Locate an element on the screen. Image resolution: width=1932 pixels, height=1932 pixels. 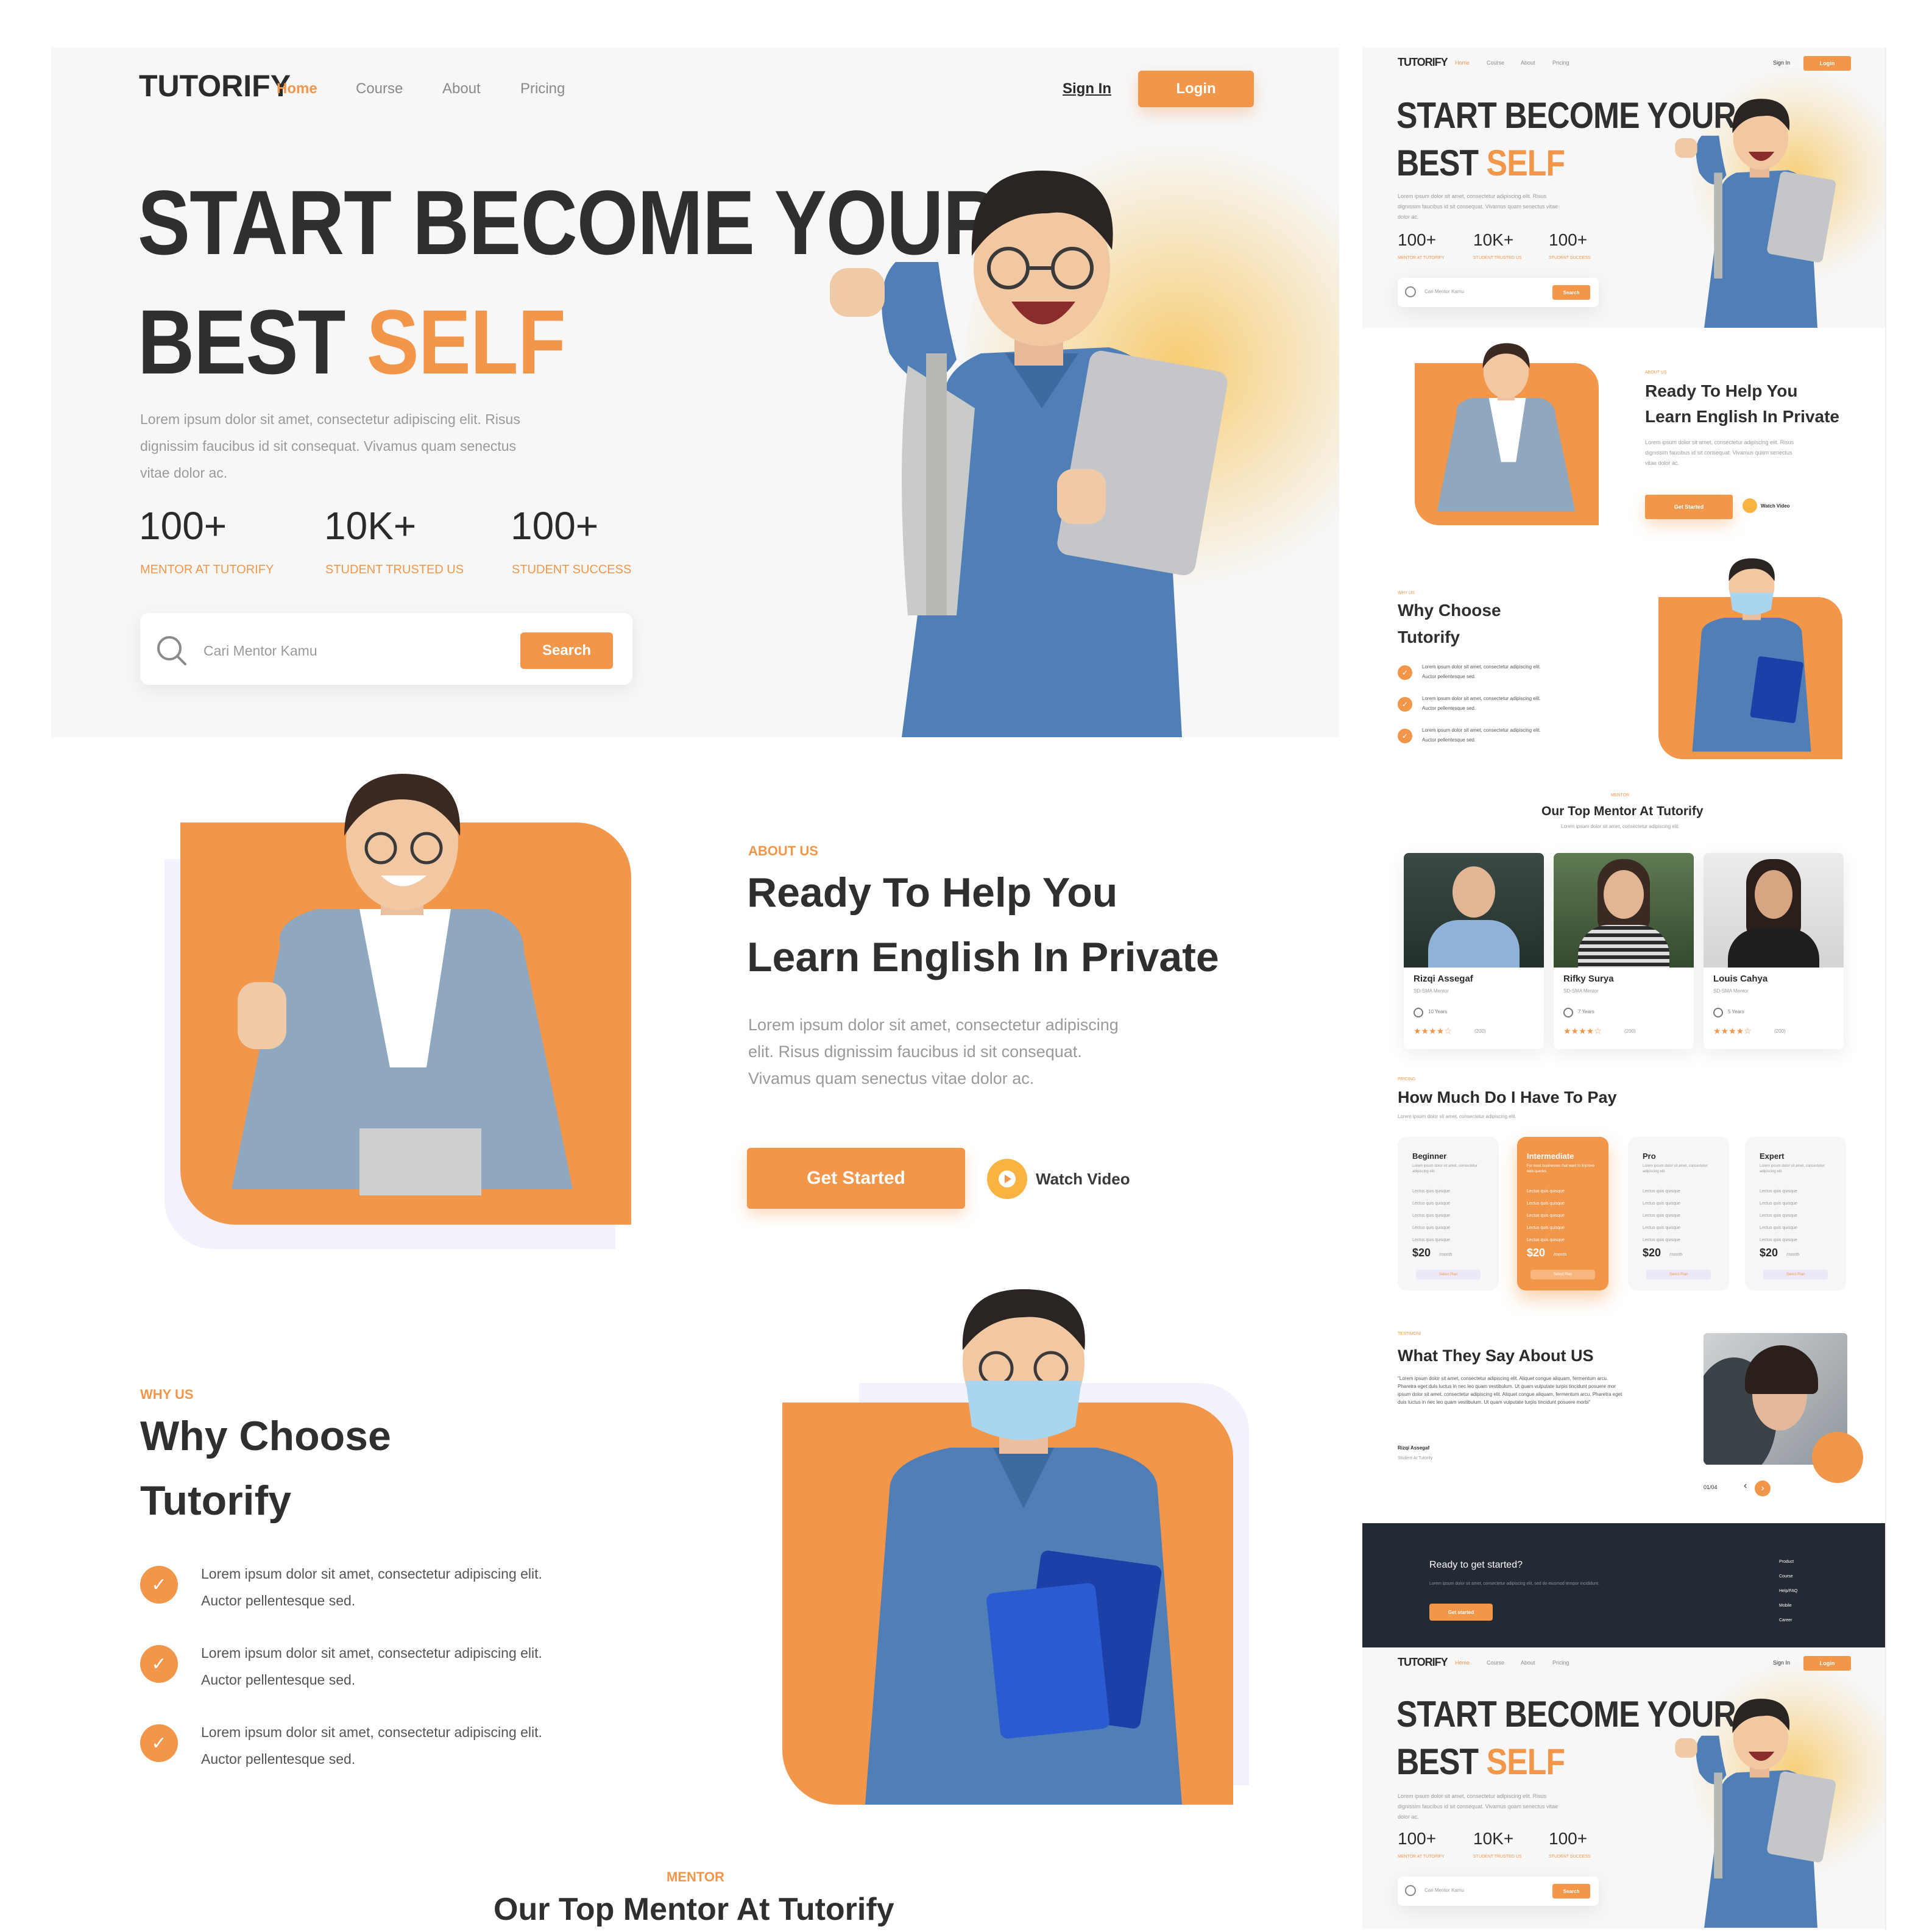
preview-login-button: Login is located at coordinates (1827, 63).